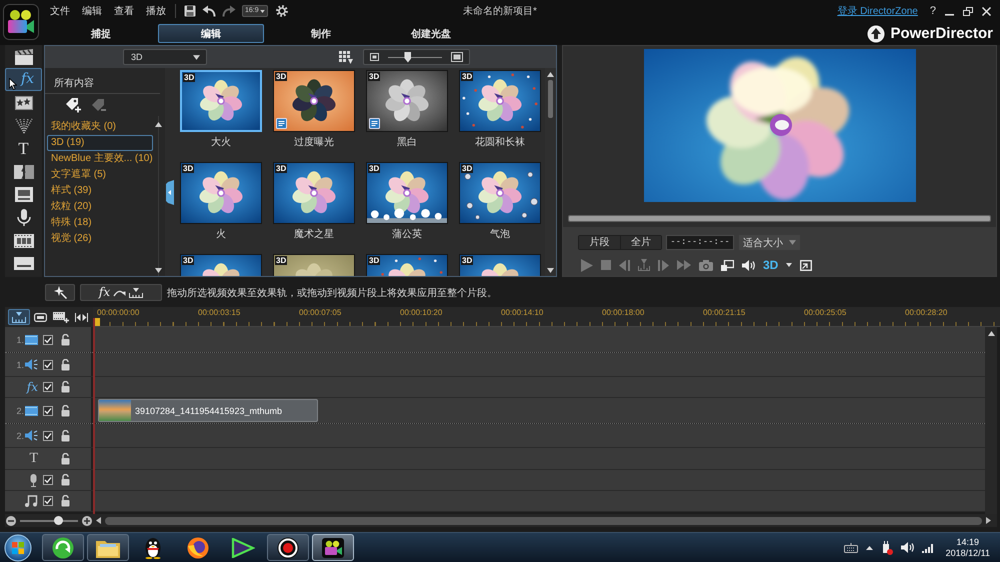 Image resolution: width=1000 pixels, height=562 pixels. I want to click on next-frame-icon, so click(663, 265).